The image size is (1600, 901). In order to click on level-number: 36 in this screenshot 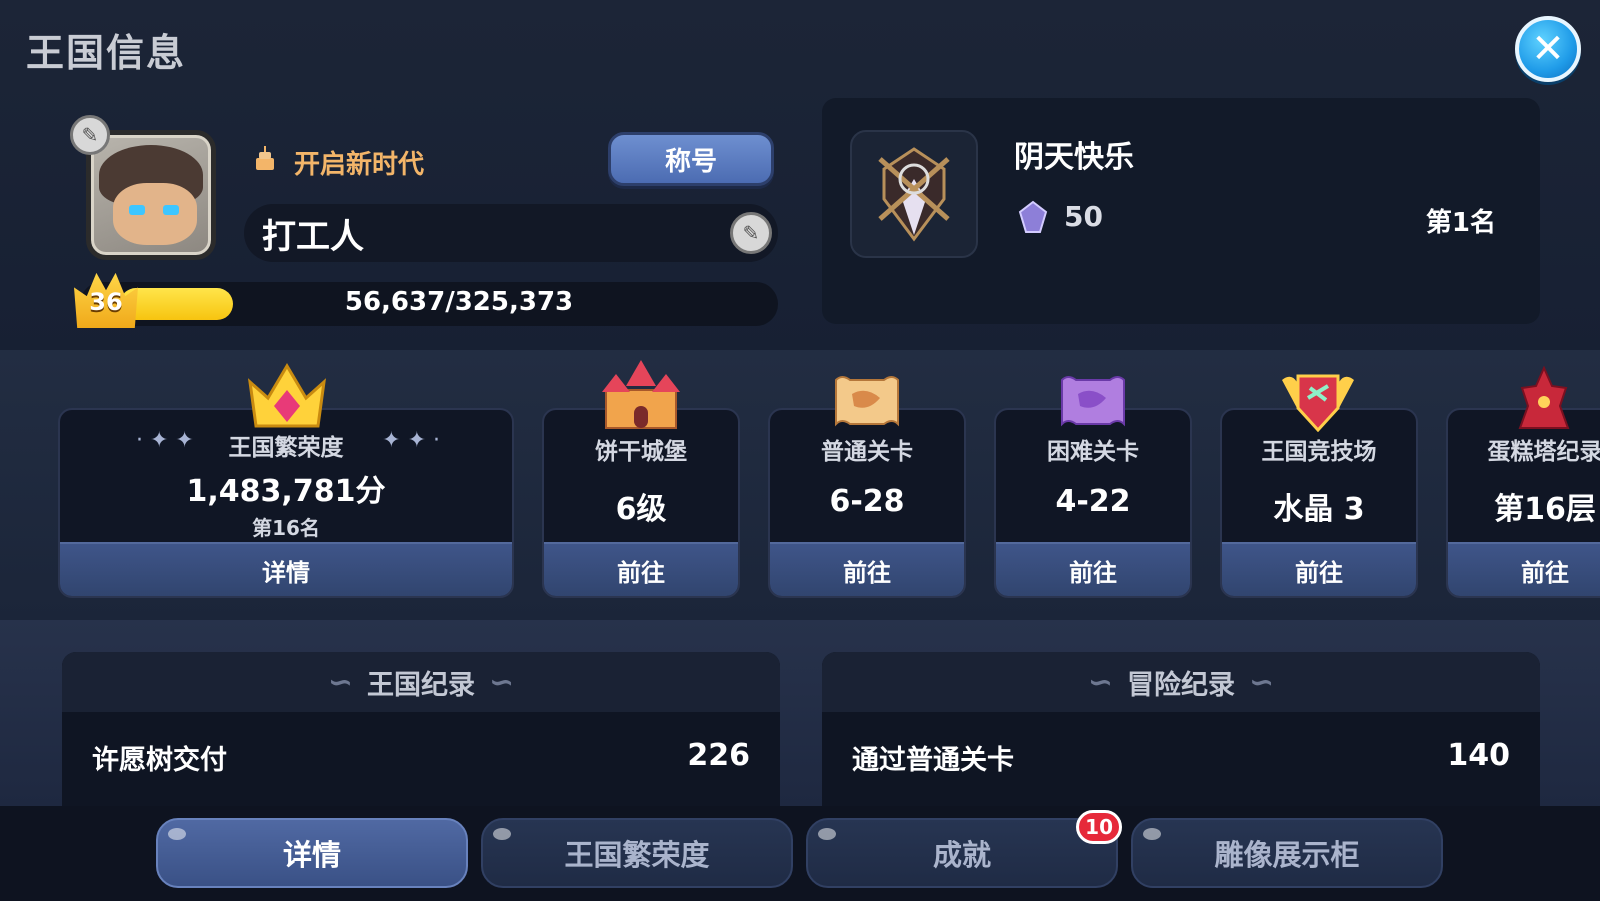, I will do `click(106, 302)`.